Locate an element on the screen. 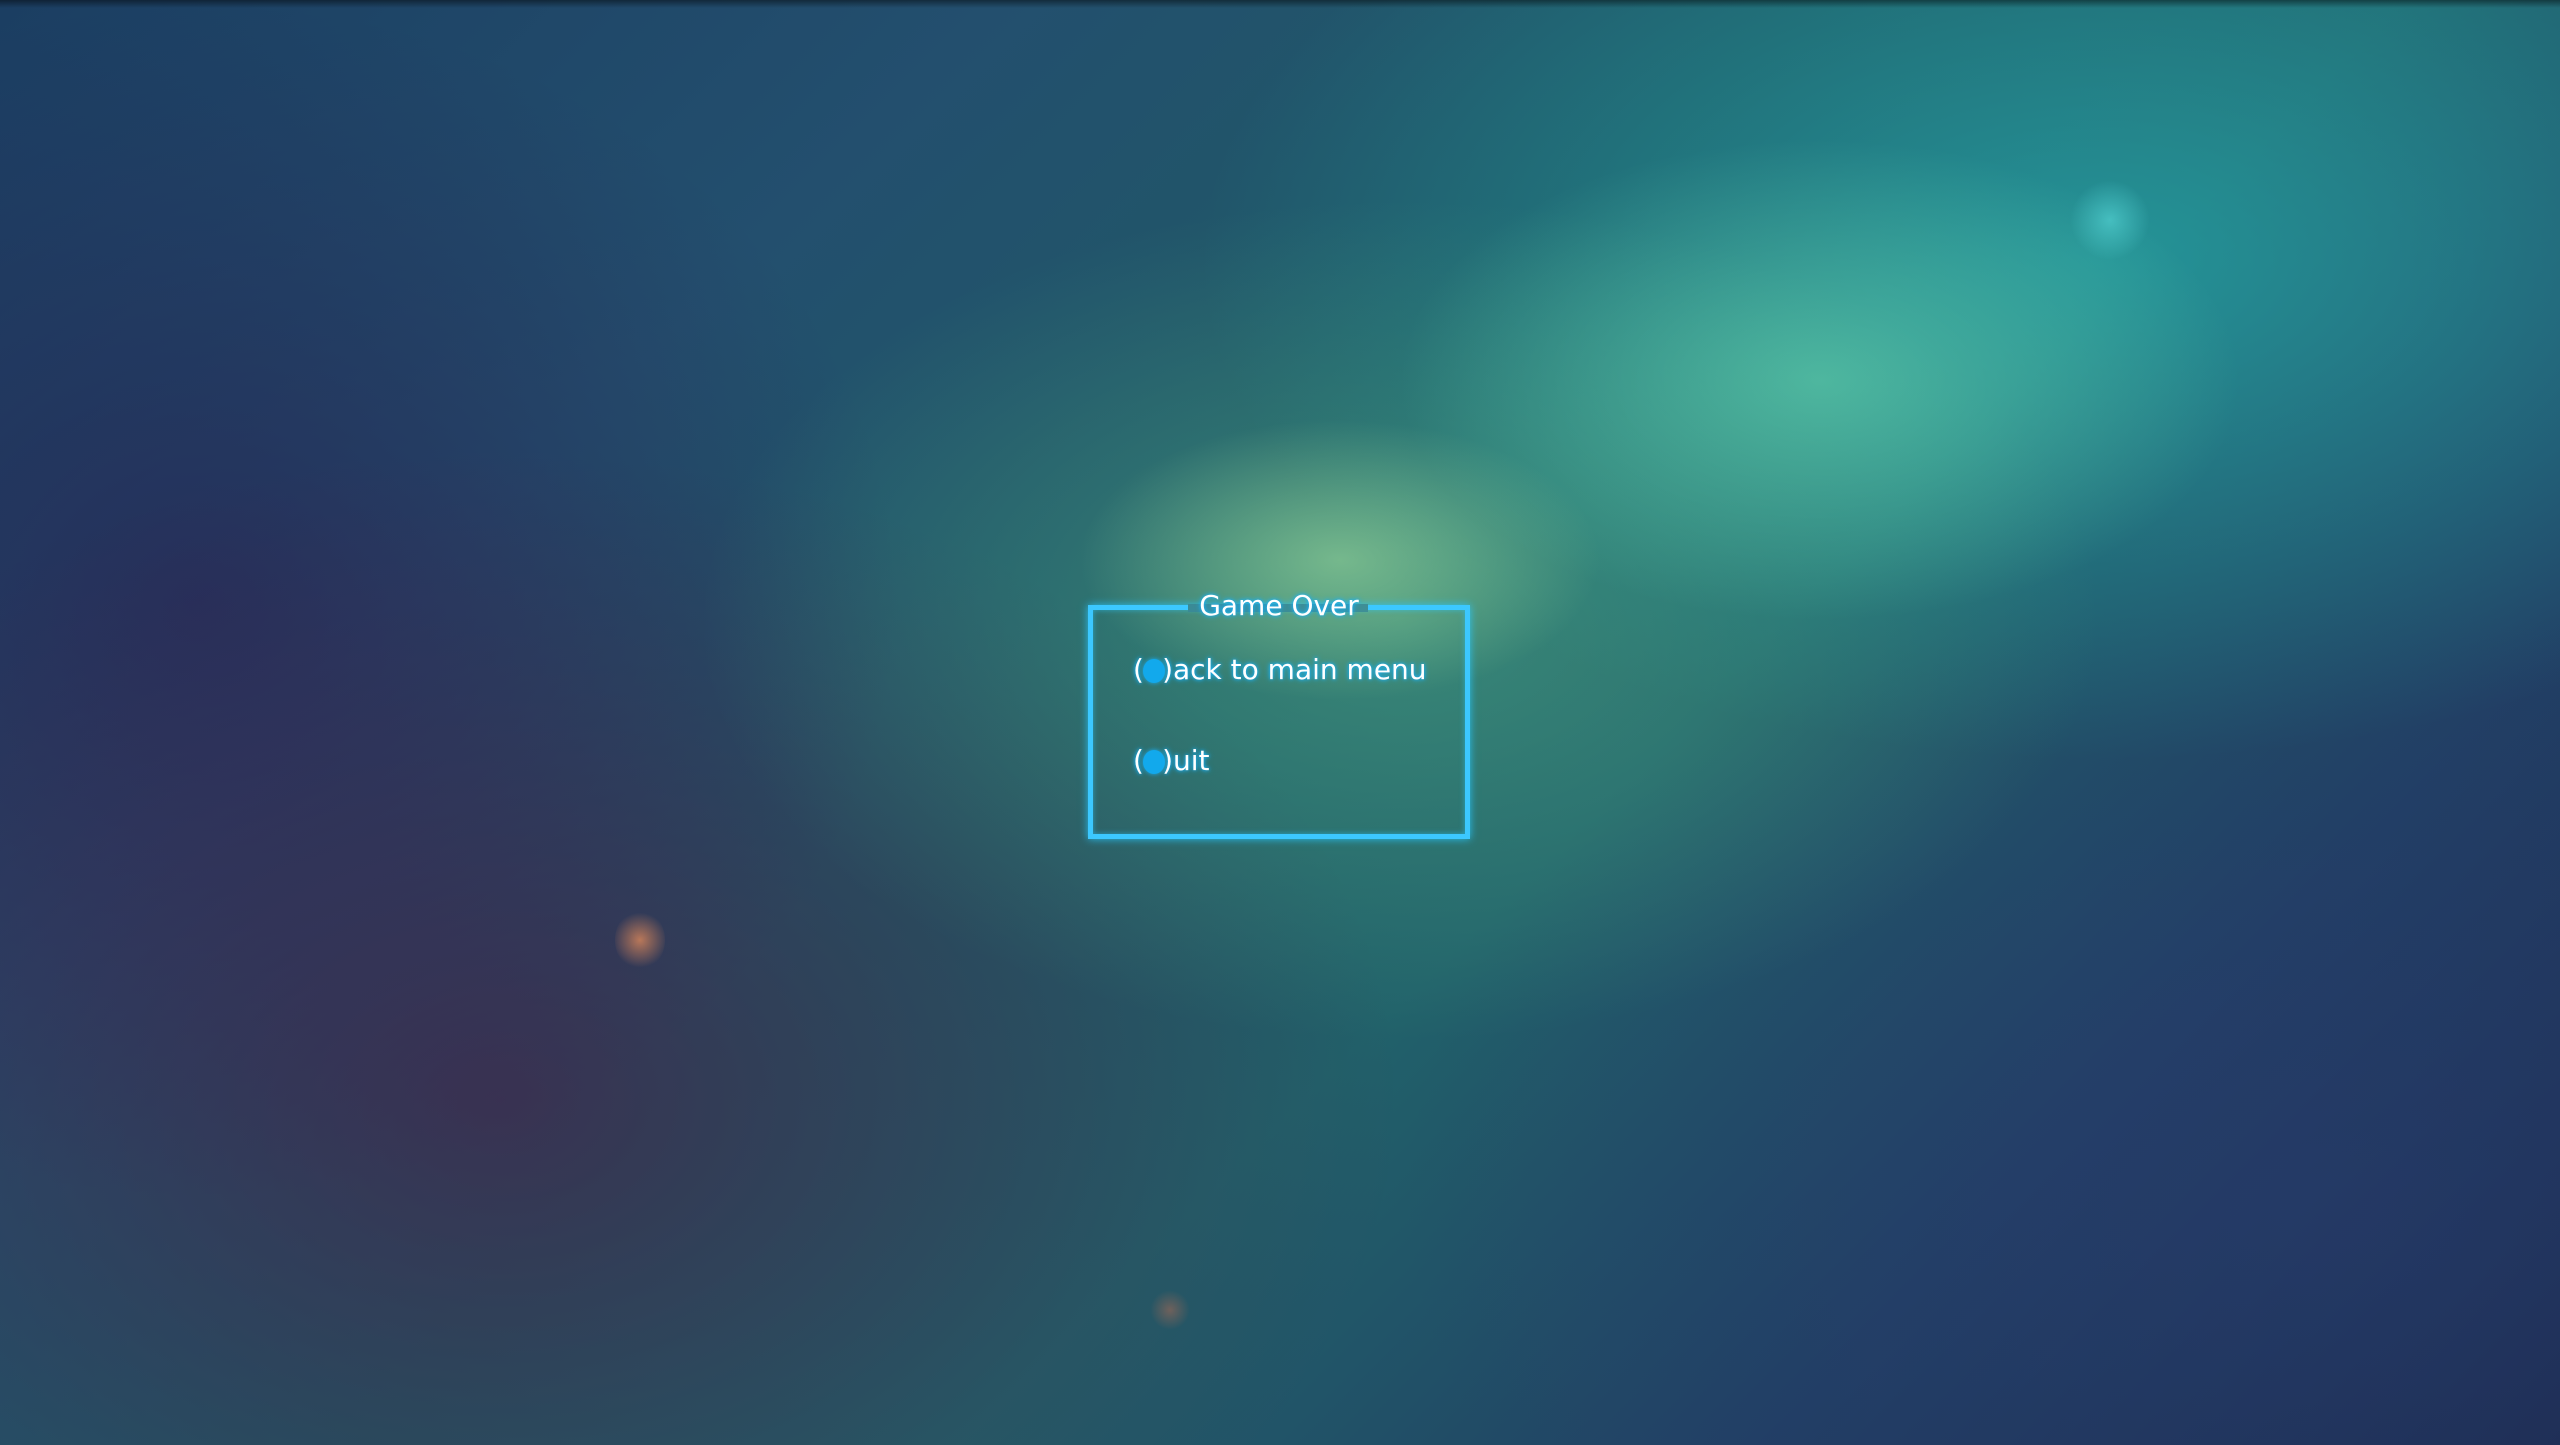 This screenshot has width=2560, height=1445. back-to-main-menu-label: ack to main menu is located at coordinates (1300, 669).